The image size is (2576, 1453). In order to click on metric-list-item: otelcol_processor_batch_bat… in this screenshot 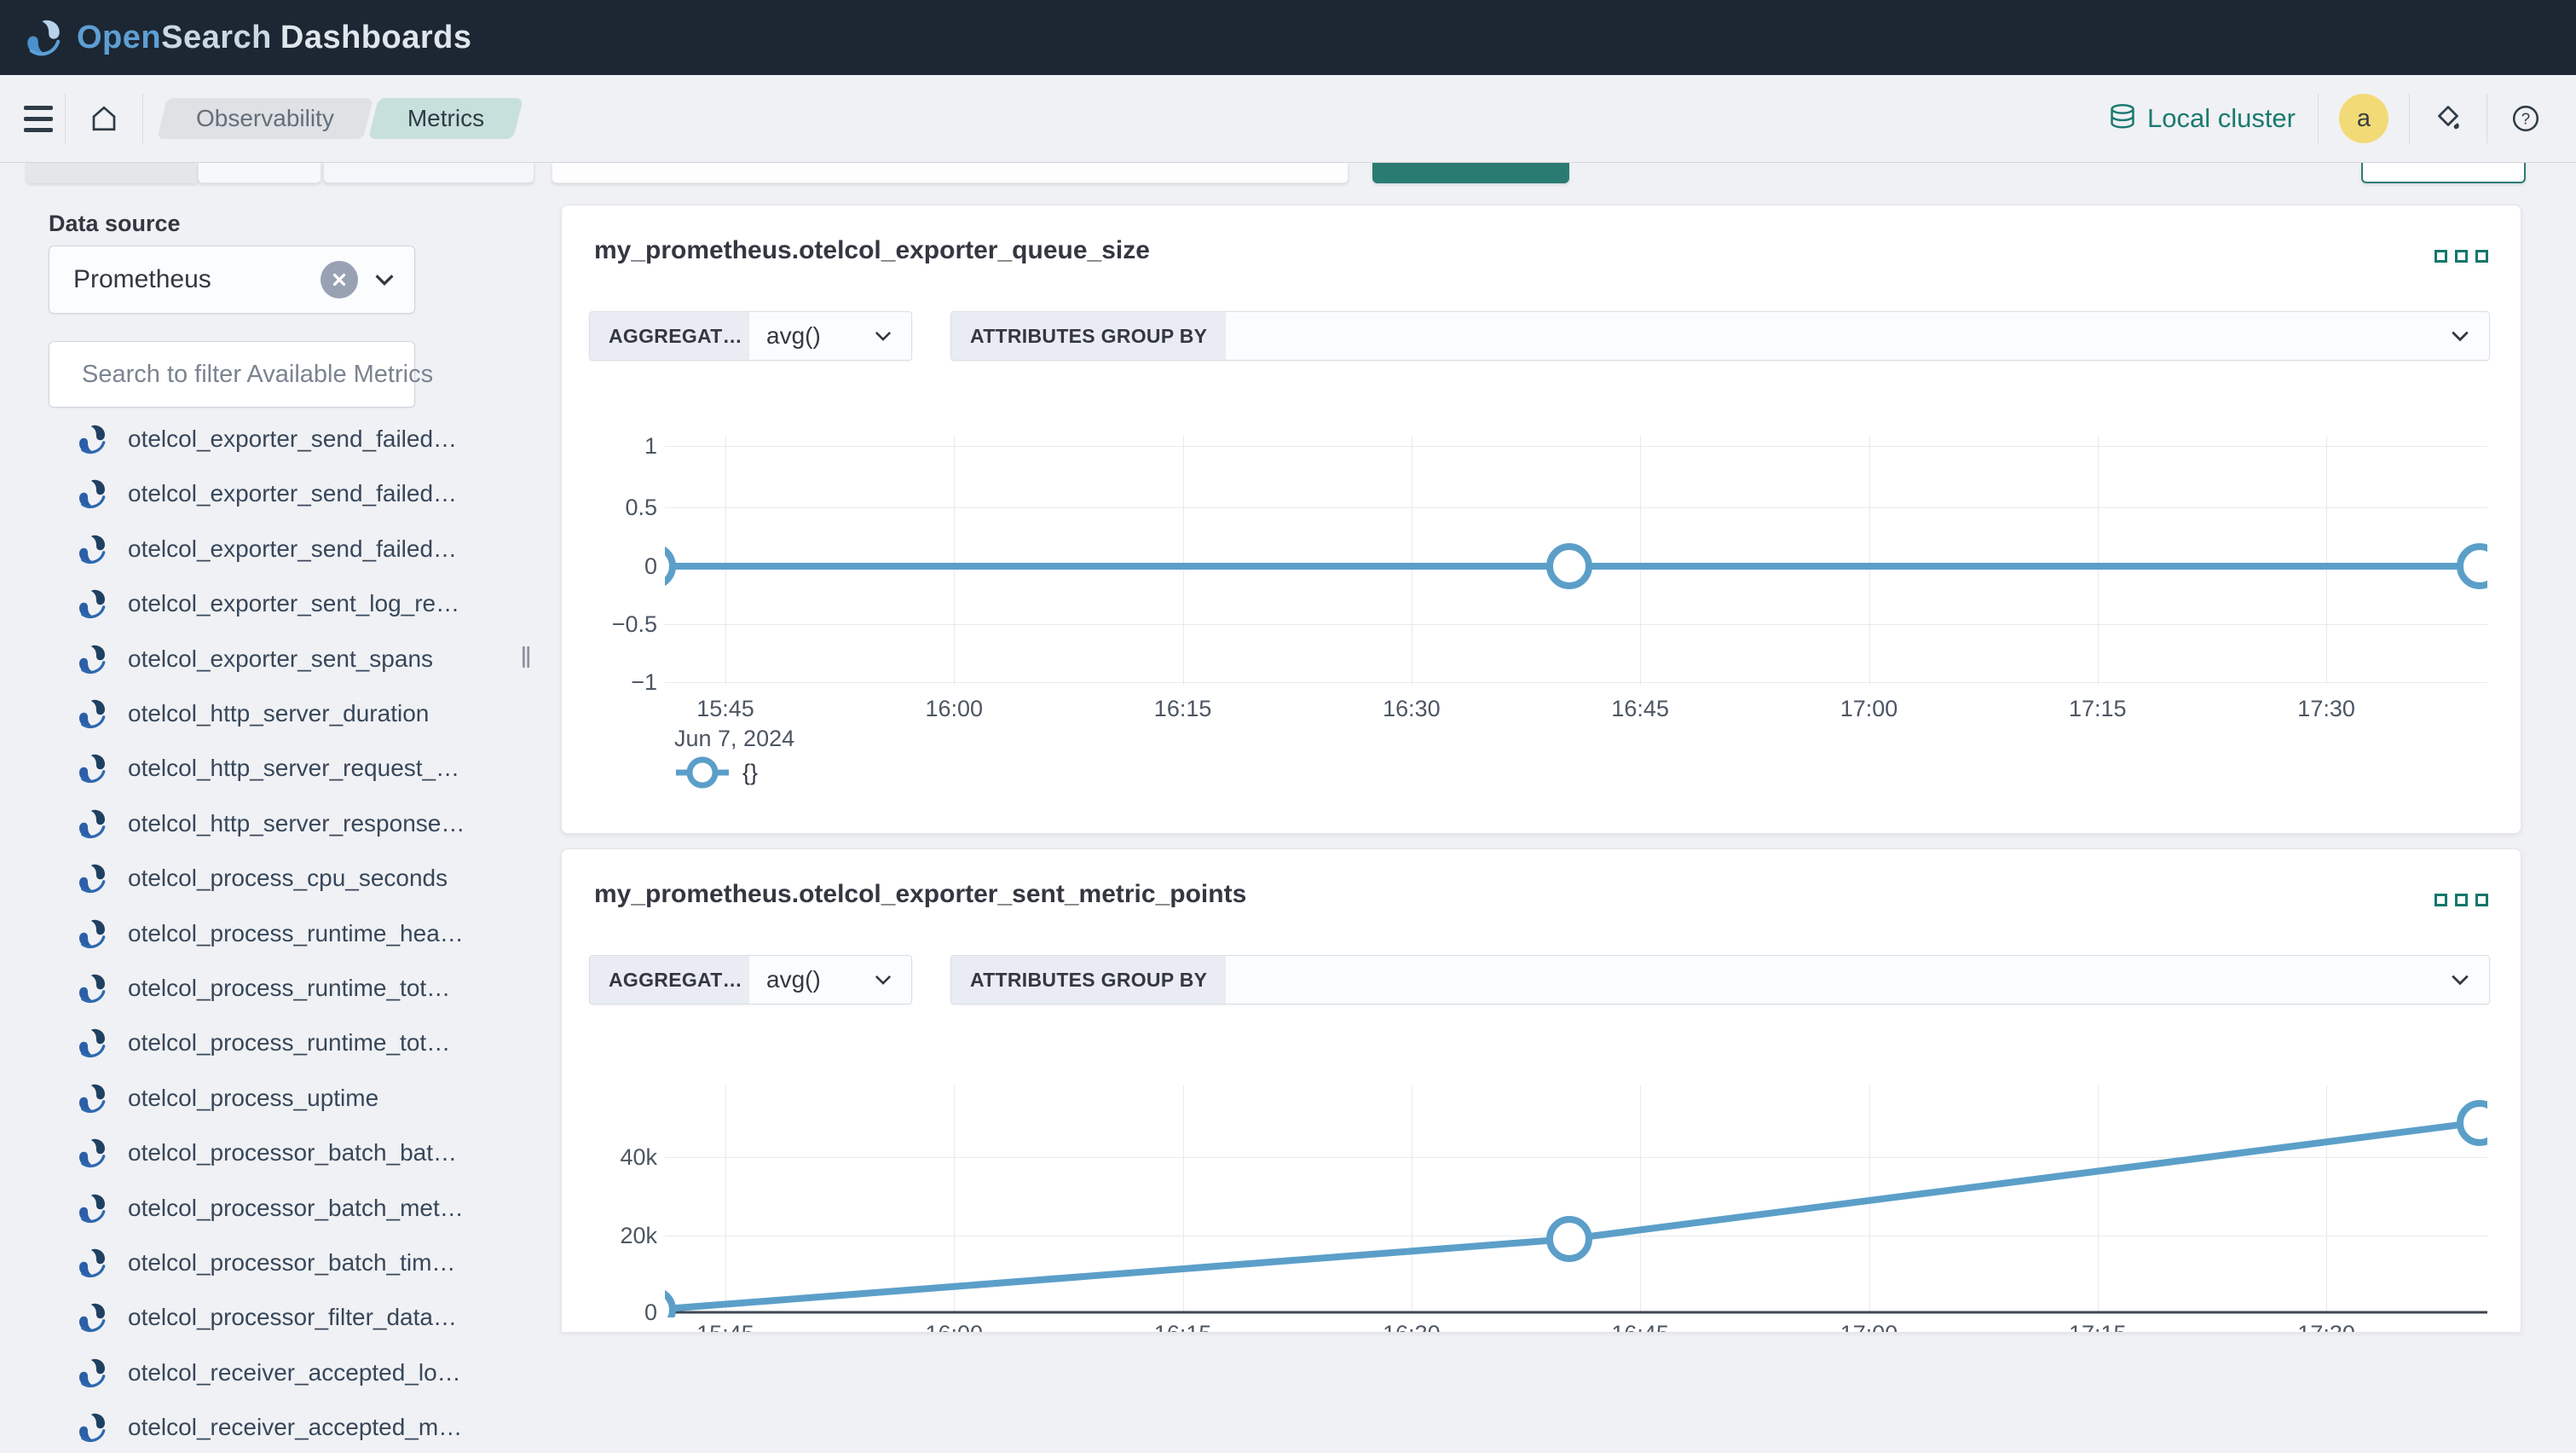, I will do `click(266, 1153)`.